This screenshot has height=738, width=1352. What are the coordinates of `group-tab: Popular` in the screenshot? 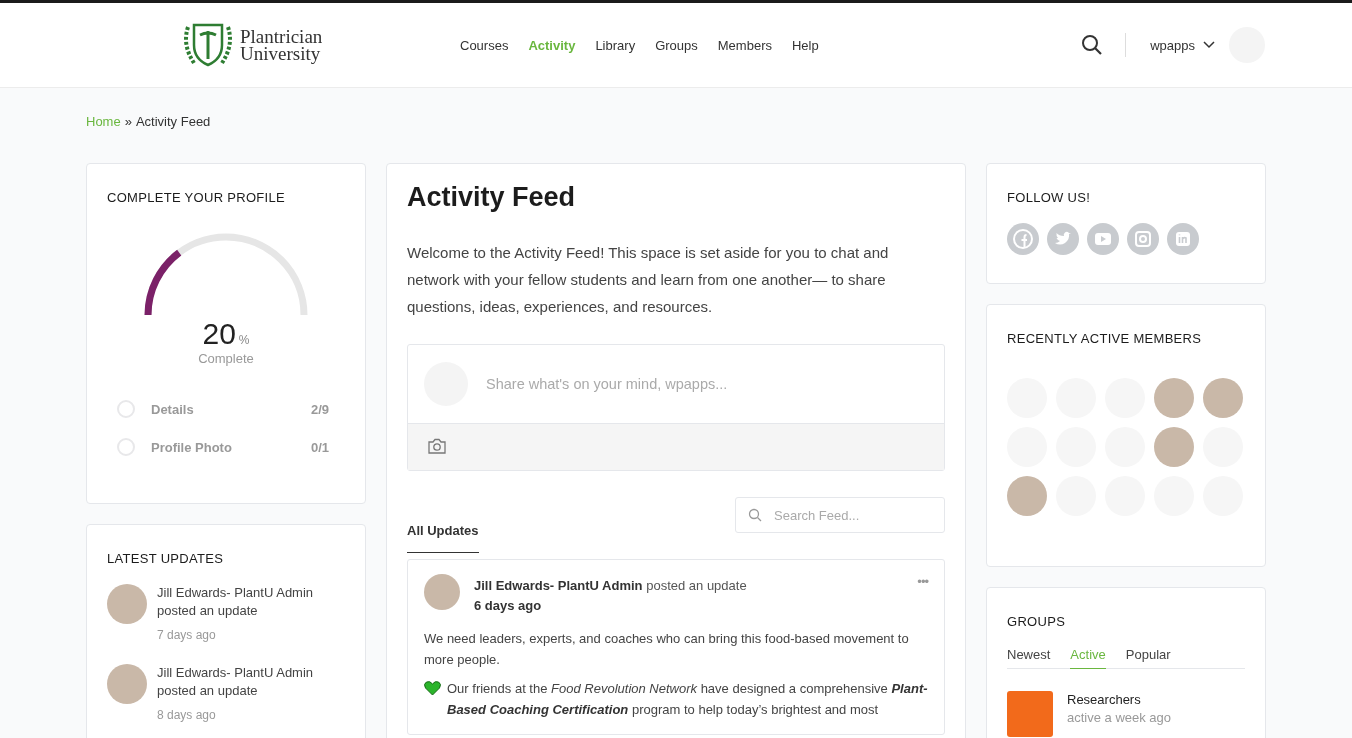 It's located at (1148, 658).